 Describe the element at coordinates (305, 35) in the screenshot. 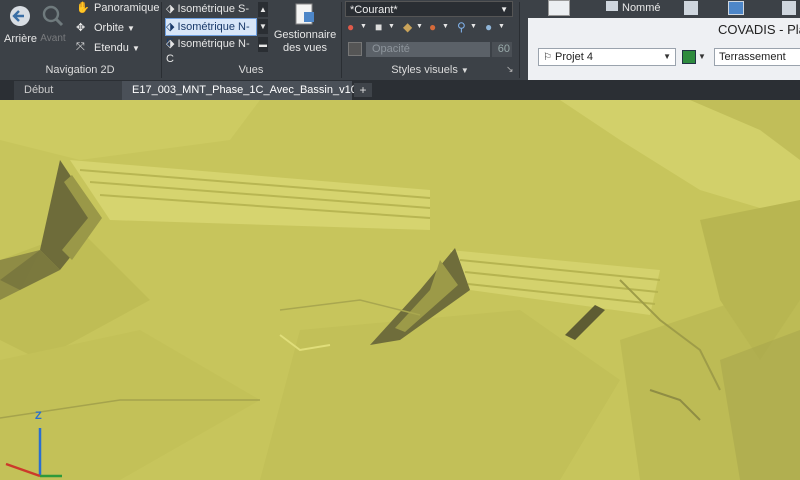

I see `view-manager-label-1: Gestionnaire` at that location.